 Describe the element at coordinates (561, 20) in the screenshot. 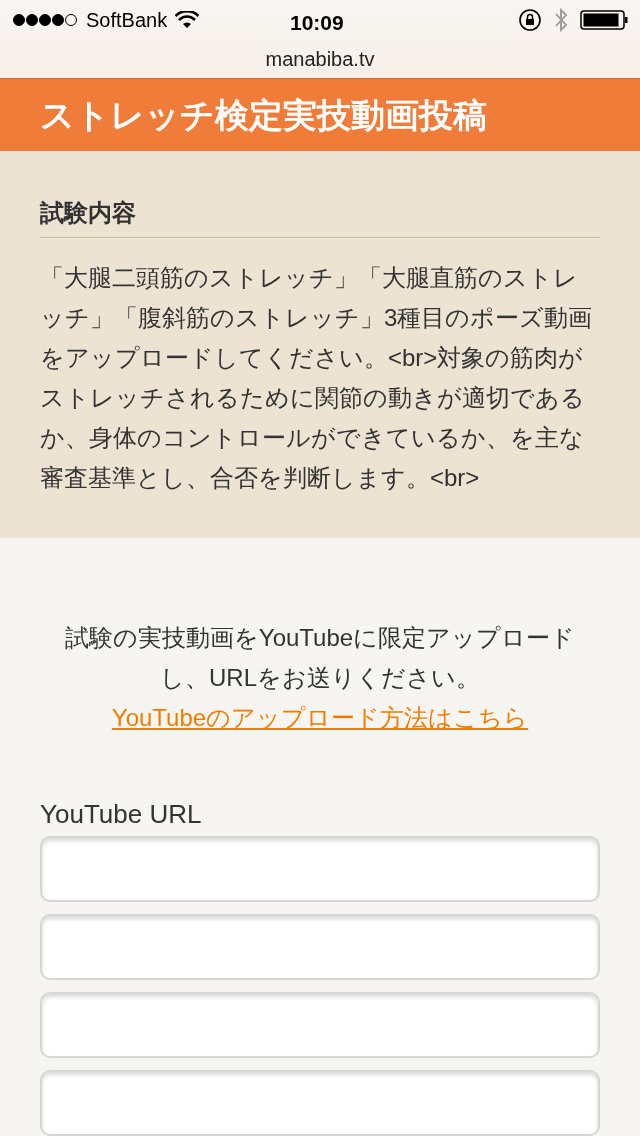

I see `bluetooth-icon` at that location.